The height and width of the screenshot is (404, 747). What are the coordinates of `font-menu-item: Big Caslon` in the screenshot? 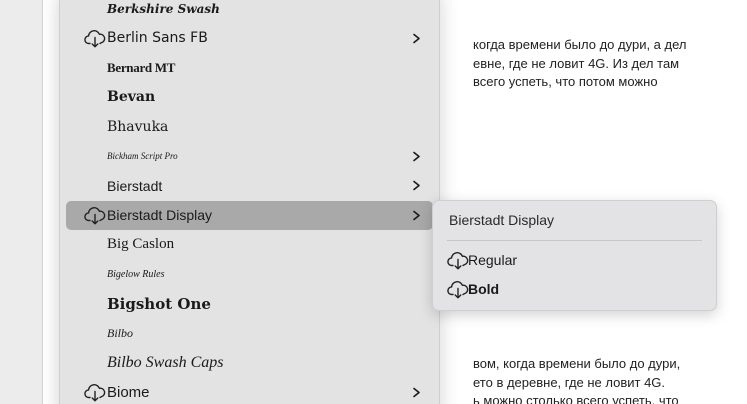 It's located at (249, 244).